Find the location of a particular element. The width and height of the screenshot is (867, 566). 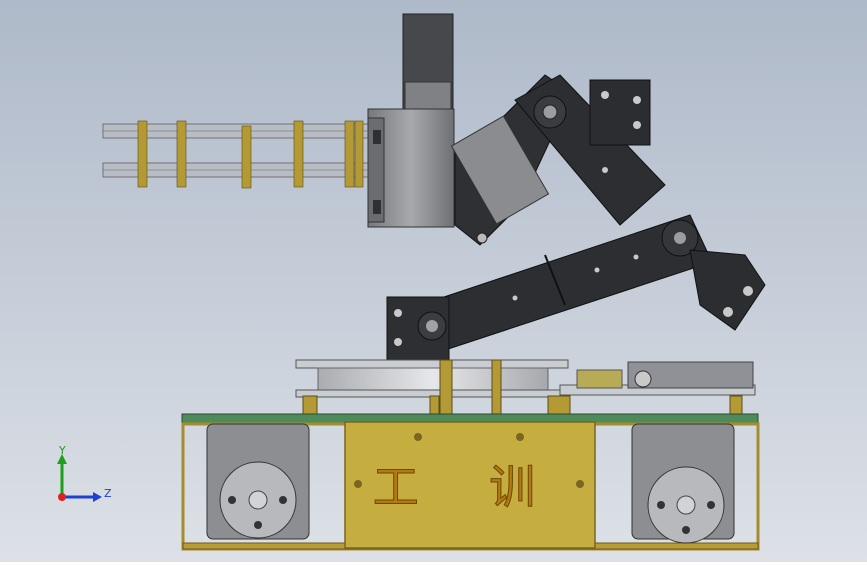

shoulder-bracket is located at coordinates (418, 329).